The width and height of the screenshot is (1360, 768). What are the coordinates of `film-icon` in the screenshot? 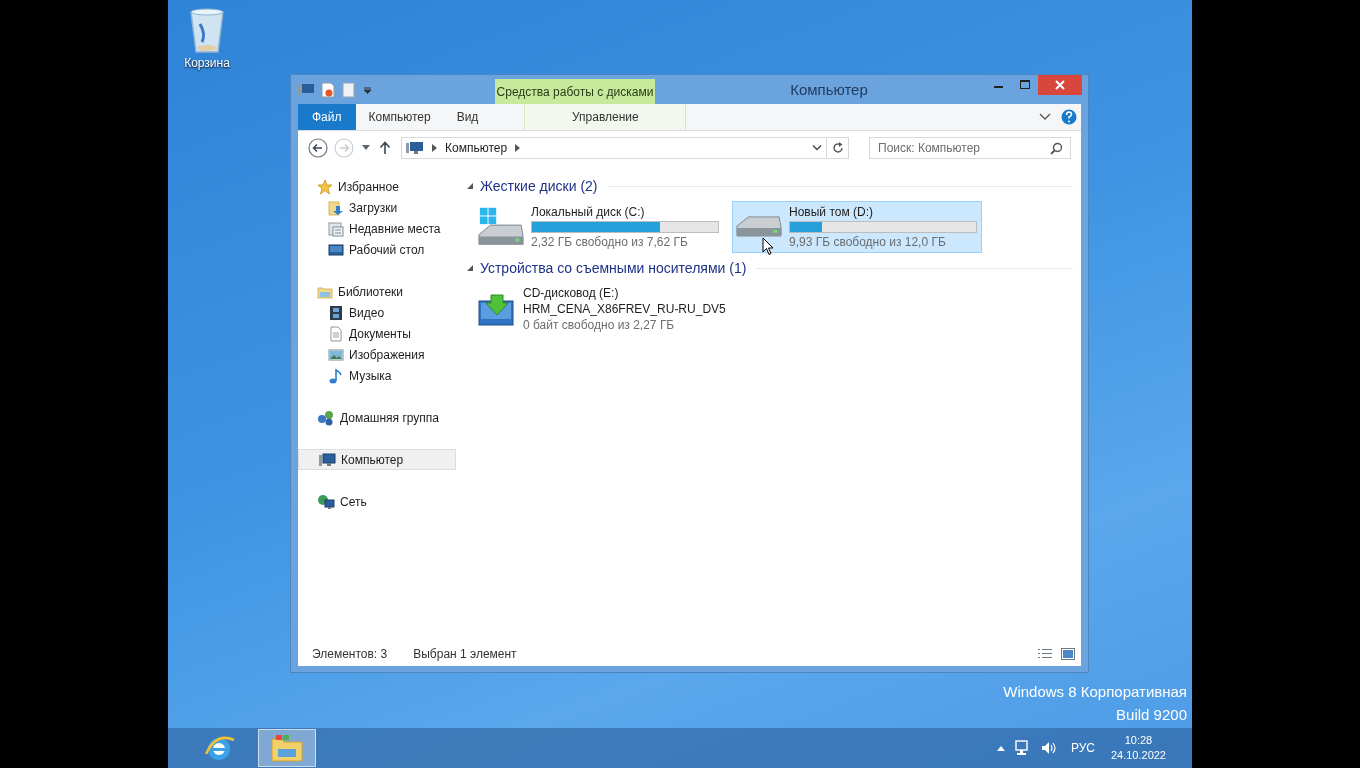 It's located at (336, 312).